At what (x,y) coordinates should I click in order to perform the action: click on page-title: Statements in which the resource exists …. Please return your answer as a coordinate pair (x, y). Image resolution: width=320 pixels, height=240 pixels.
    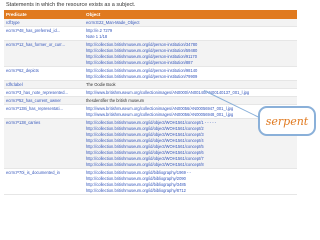
    Looking at the image, I should click on (71, 5).